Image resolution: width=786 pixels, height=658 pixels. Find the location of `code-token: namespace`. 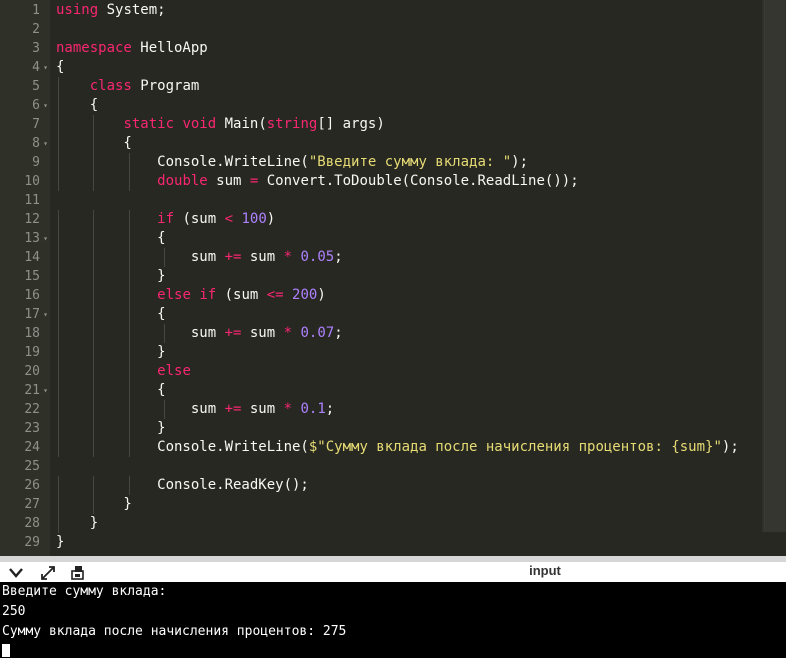

code-token: namespace is located at coordinates (94, 48).